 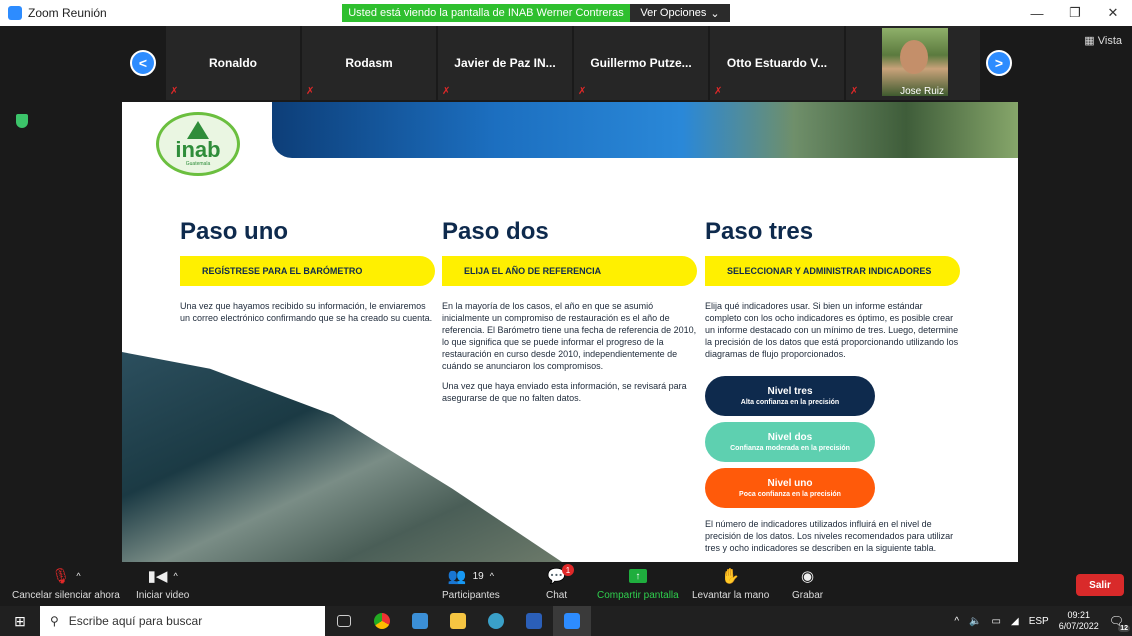 What do you see at coordinates (157, 576) in the screenshot?
I see `video-off-icon: ▮◀` at bounding box center [157, 576].